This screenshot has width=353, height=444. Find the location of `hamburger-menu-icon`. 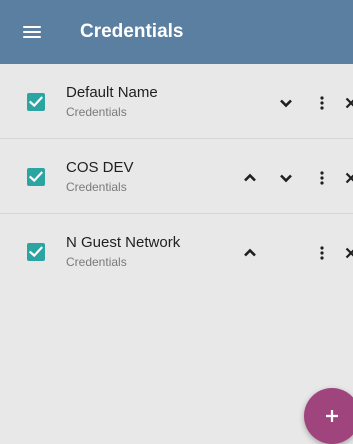

hamburger-menu-icon is located at coordinates (32, 32).